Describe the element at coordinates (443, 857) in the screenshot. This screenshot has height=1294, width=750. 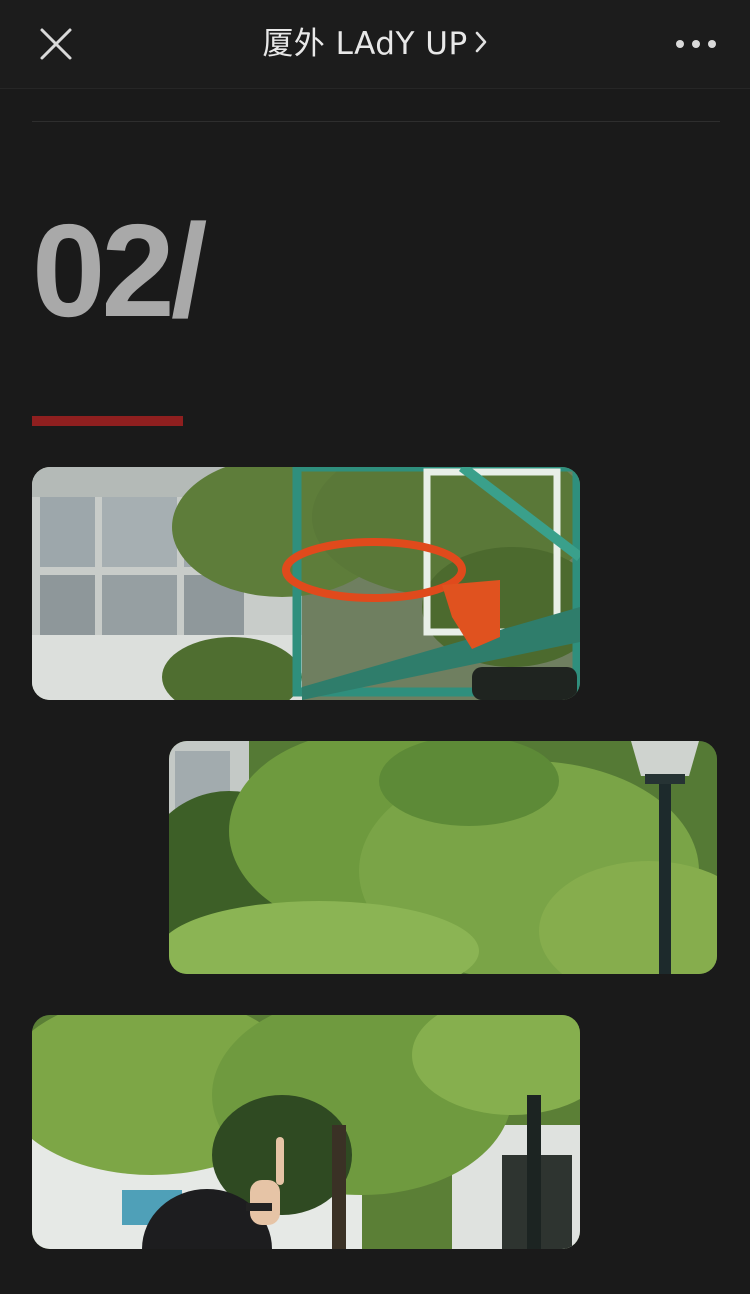
I see `photo-trees-lamp-post` at that location.